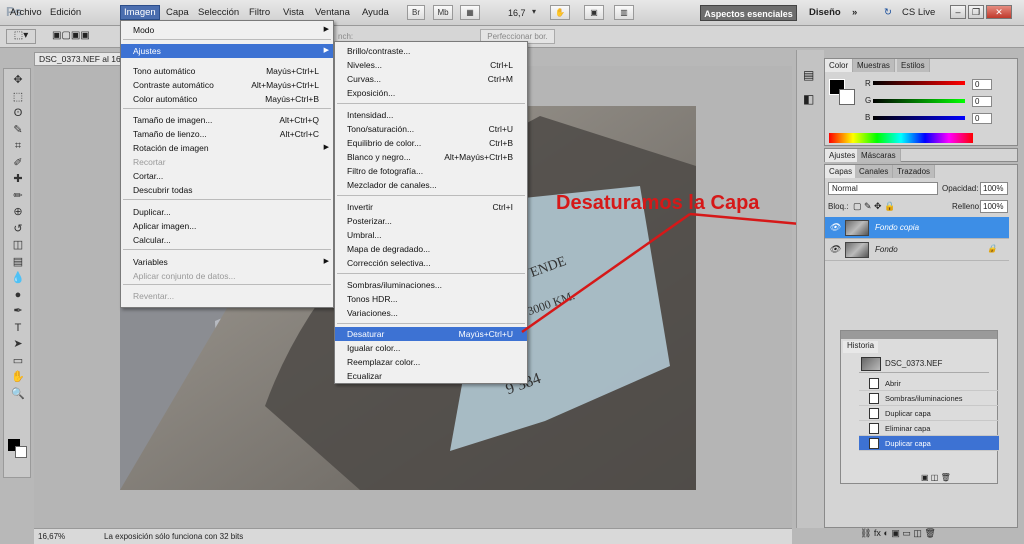 Image resolution: width=1024 pixels, height=544 pixels. What do you see at coordinates (914, 363) in the screenshot?
I see `snapshot-label: DSC_0373.NEF` at bounding box center [914, 363].